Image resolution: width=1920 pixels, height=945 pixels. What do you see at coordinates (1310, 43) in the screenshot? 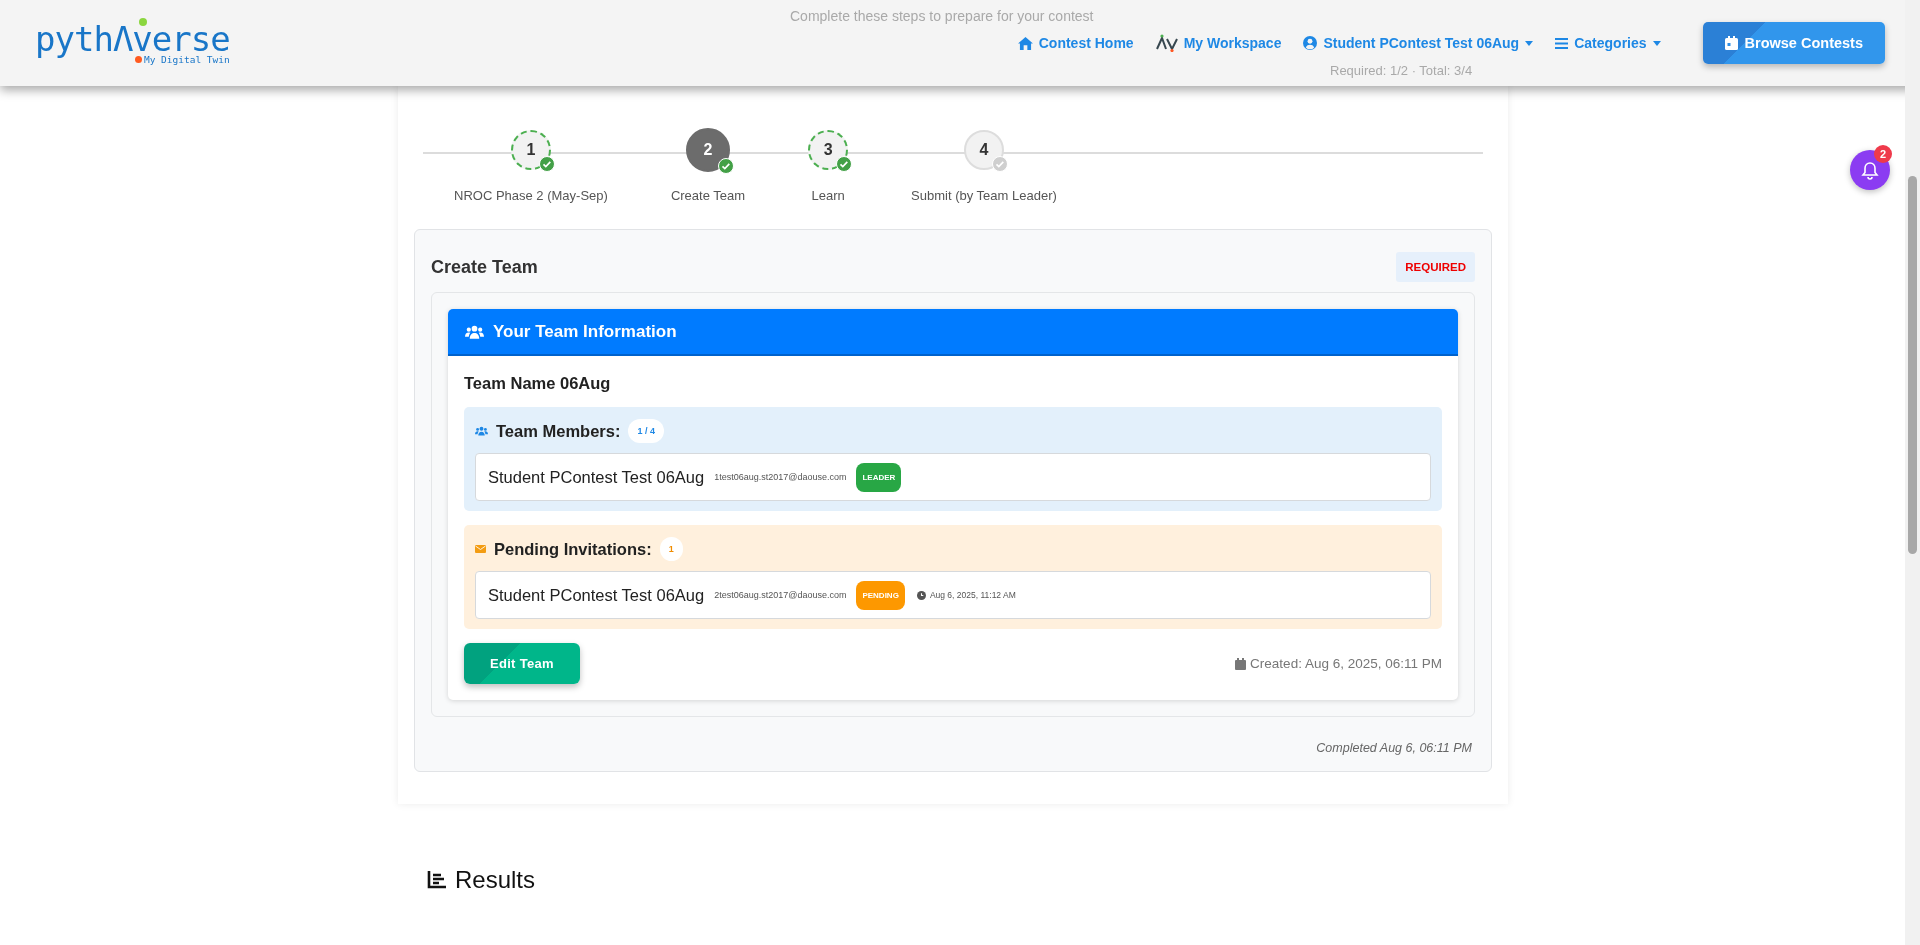
I see `user-icon` at bounding box center [1310, 43].